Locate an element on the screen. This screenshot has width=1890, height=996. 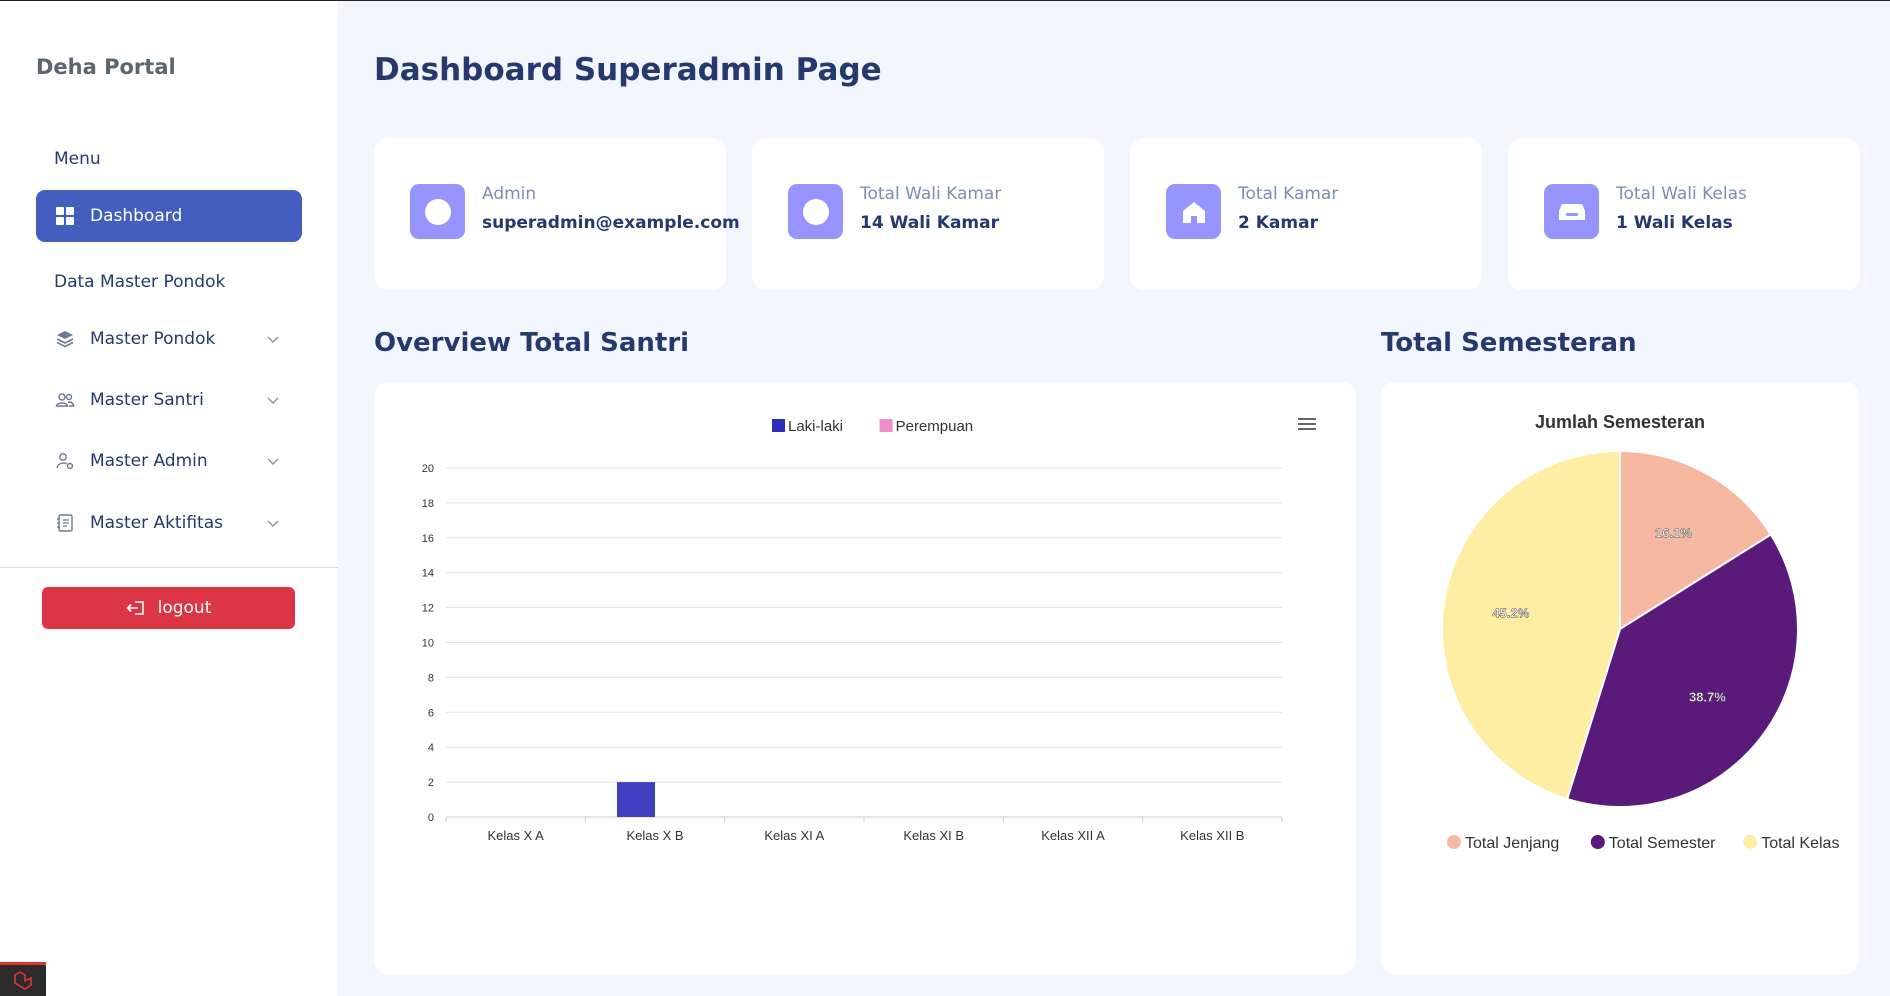
legend-label: Perempuan is located at coordinates (935, 426).